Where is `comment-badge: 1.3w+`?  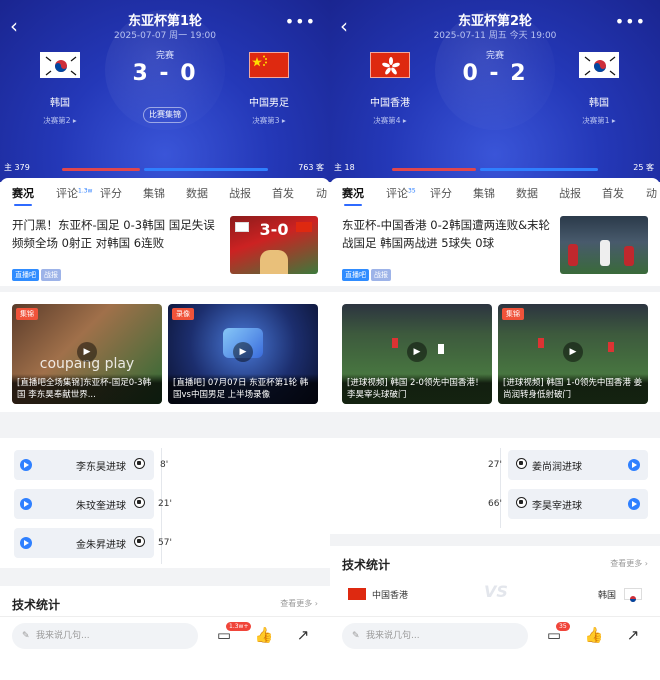 comment-badge: 1.3w+ is located at coordinates (239, 626).